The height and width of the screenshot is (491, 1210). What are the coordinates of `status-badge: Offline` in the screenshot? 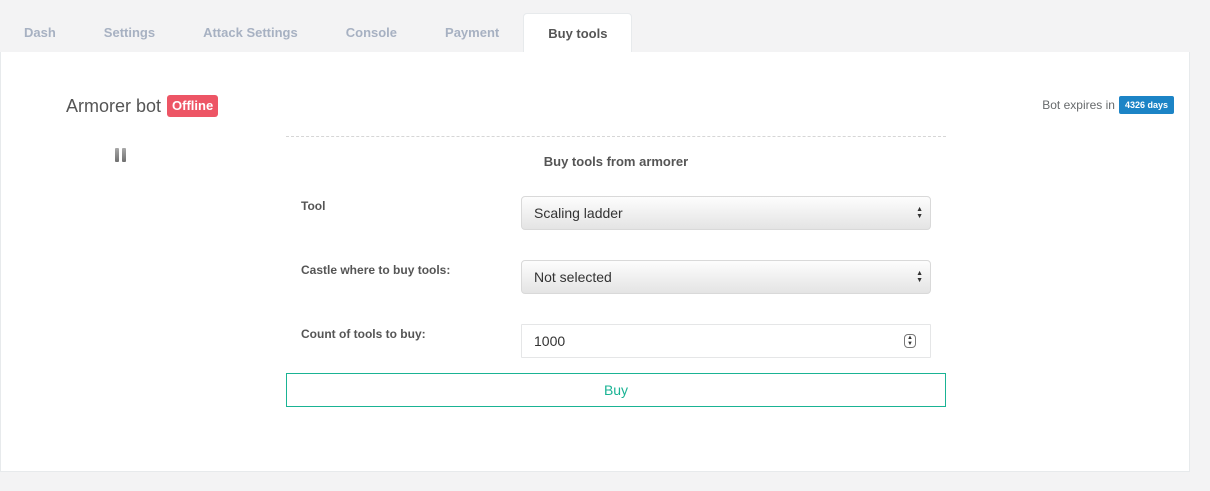 It's located at (193, 106).